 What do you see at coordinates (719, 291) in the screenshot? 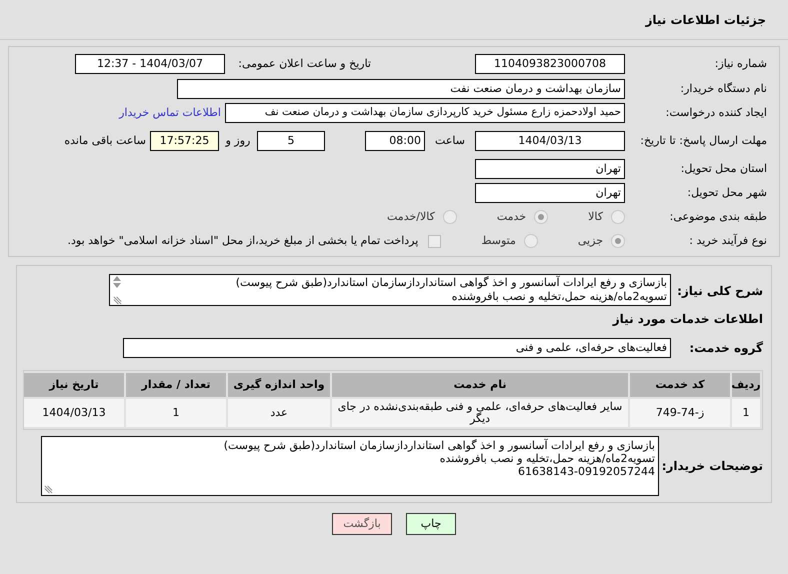
I see `field-label: شرح کلی نیاز:` at bounding box center [719, 291].